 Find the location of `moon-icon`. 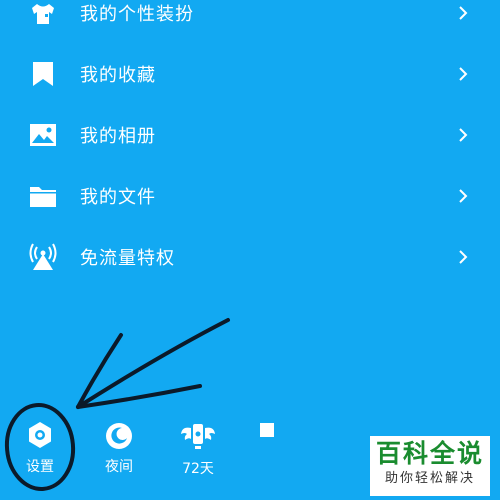

moon-icon is located at coordinates (119, 436).